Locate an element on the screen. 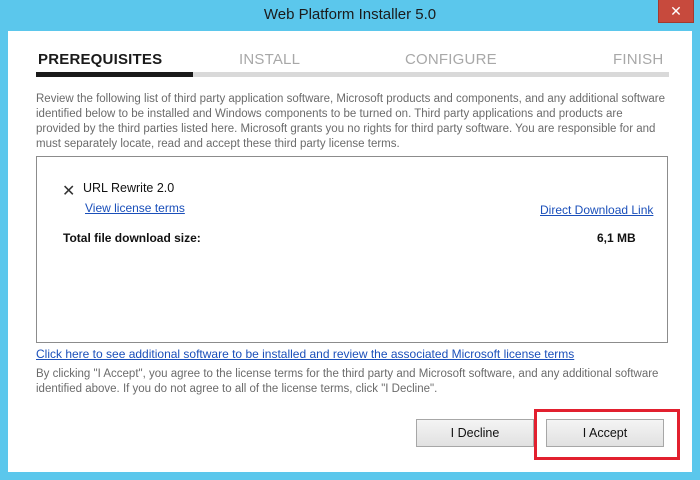 Image resolution: width=700 pixels, height=480 pixels. step-install: INSTALL is located at coordinates (270, 59).